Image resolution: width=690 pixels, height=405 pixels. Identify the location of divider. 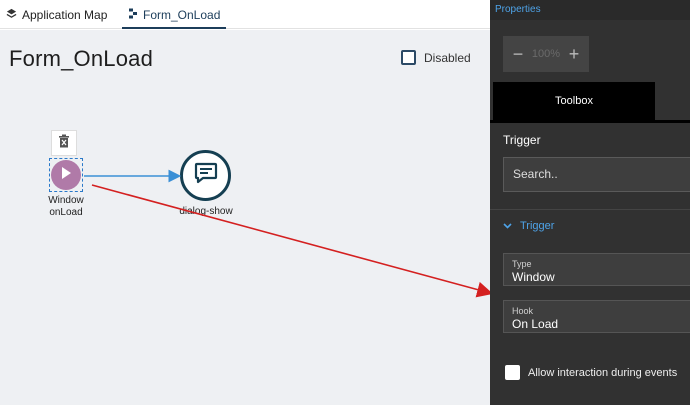
(590, 209).